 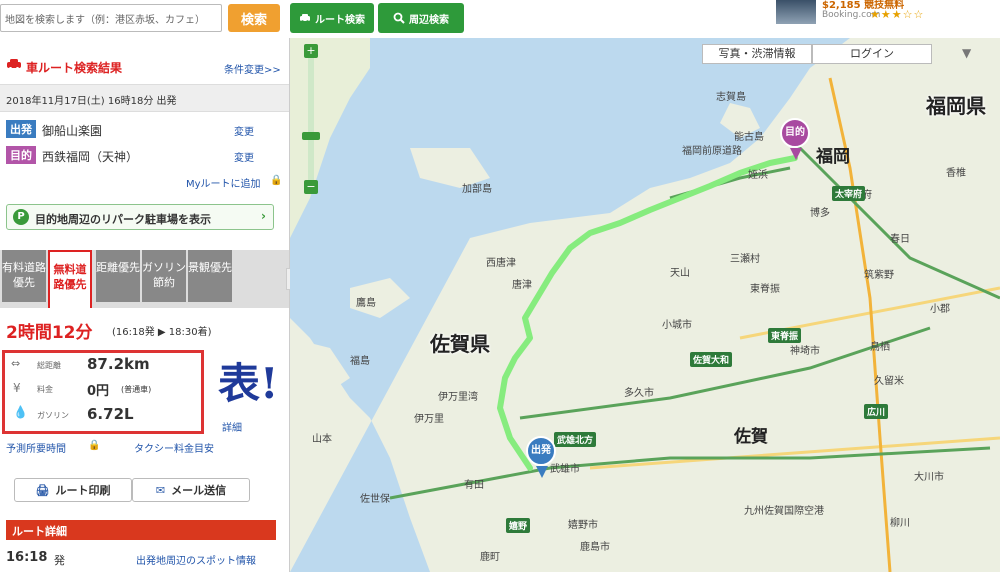 I want to click on map-label-kashii: 香椎, so click(x=956, y=173).